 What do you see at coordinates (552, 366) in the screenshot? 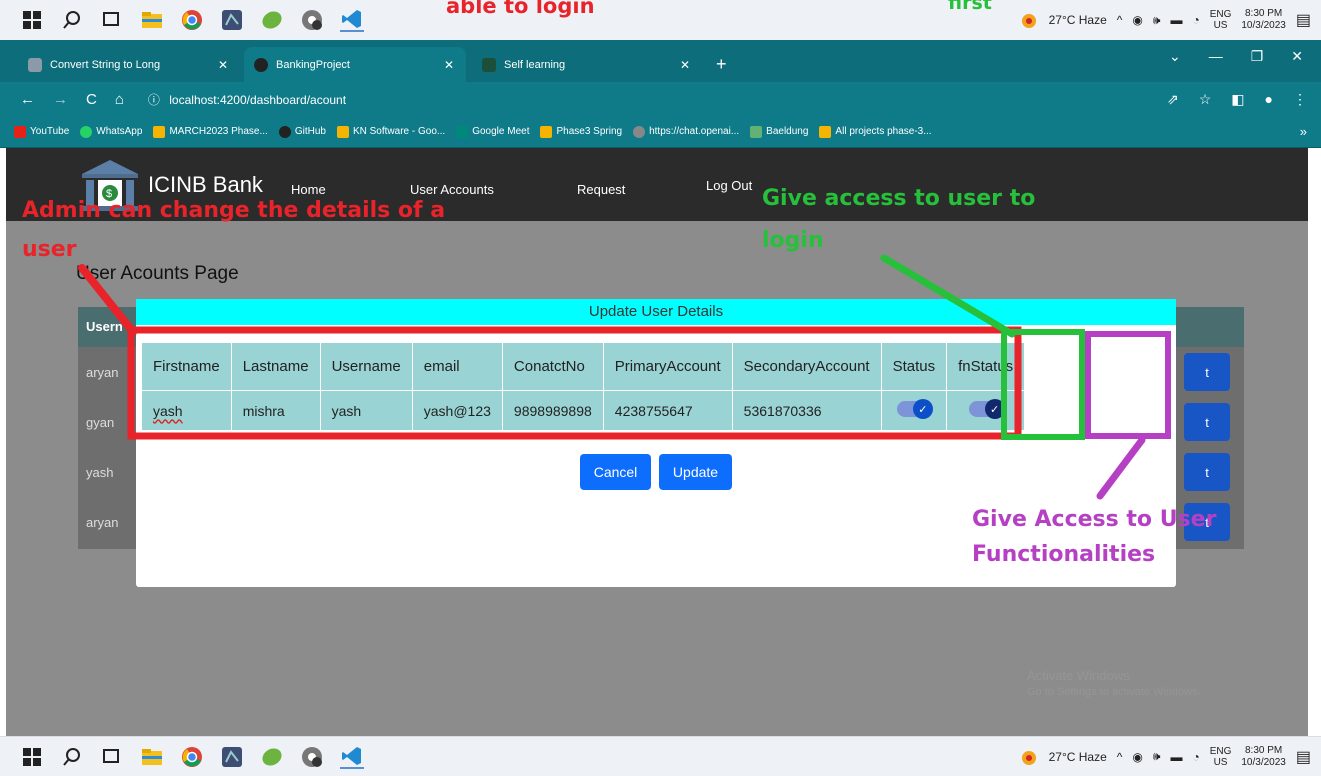
I see `col-contact: ConatctNo` at bounding box center [552, 366].